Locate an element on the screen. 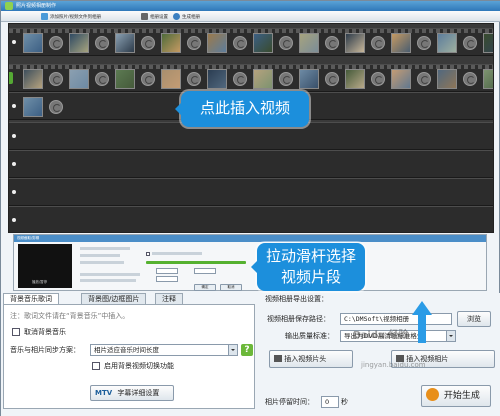 The image size is (500, 416). duration-input: 0 is located at coordinates (330, 402).